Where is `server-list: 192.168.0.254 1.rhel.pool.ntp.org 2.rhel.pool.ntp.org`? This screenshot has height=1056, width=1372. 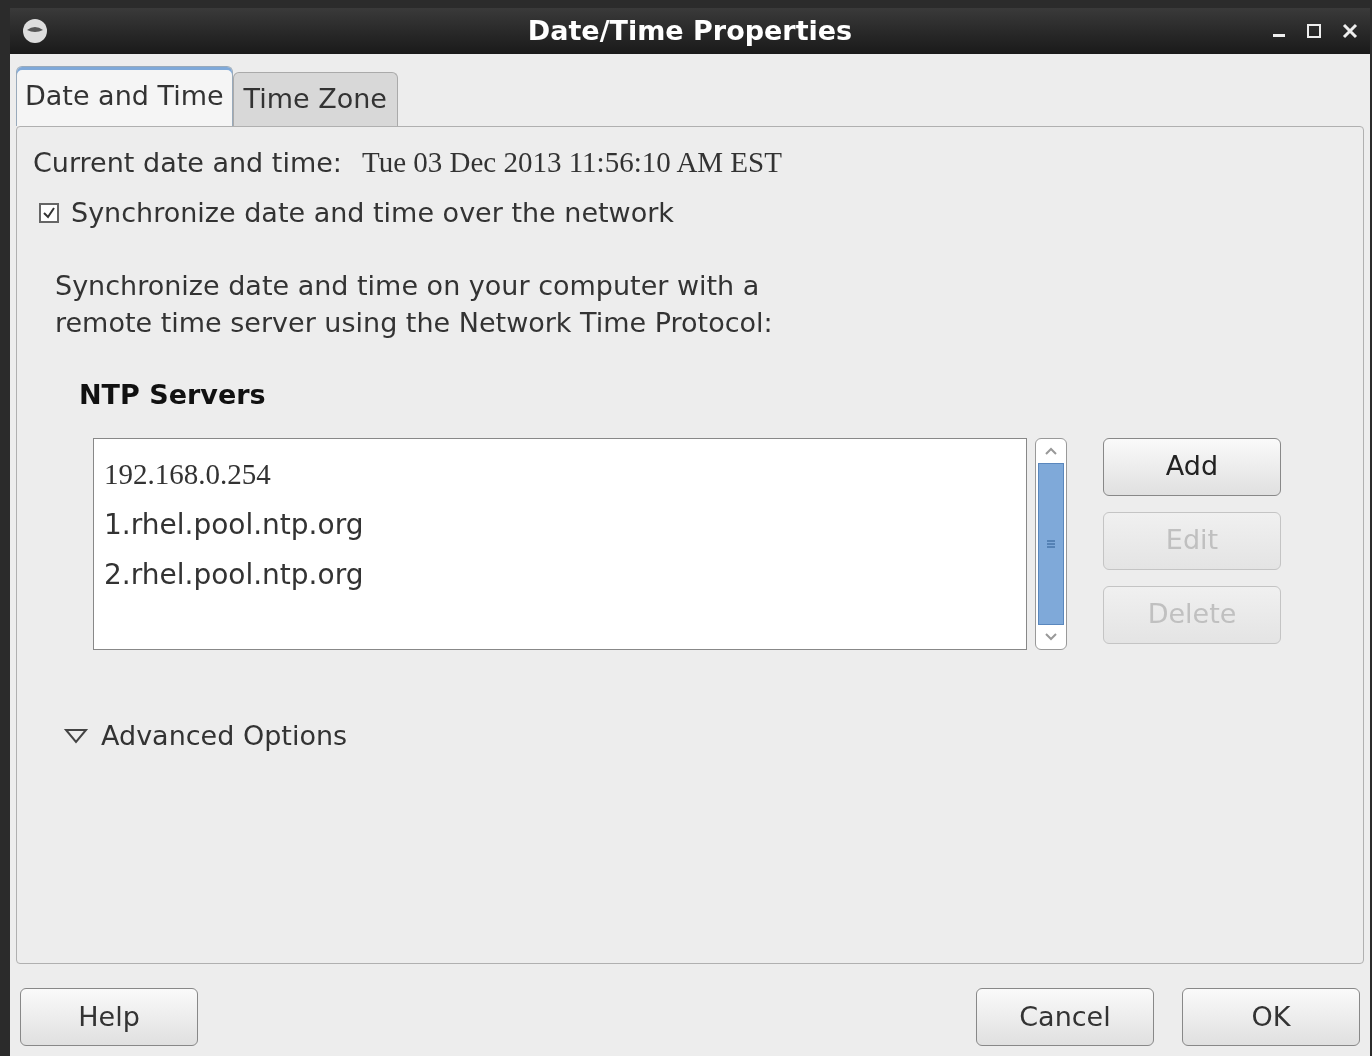 server-list: 192.168.0.254 1.rhel.pool.ntp.org 2.rhel.pool.ntp.org is located at coordinates (560, 543).